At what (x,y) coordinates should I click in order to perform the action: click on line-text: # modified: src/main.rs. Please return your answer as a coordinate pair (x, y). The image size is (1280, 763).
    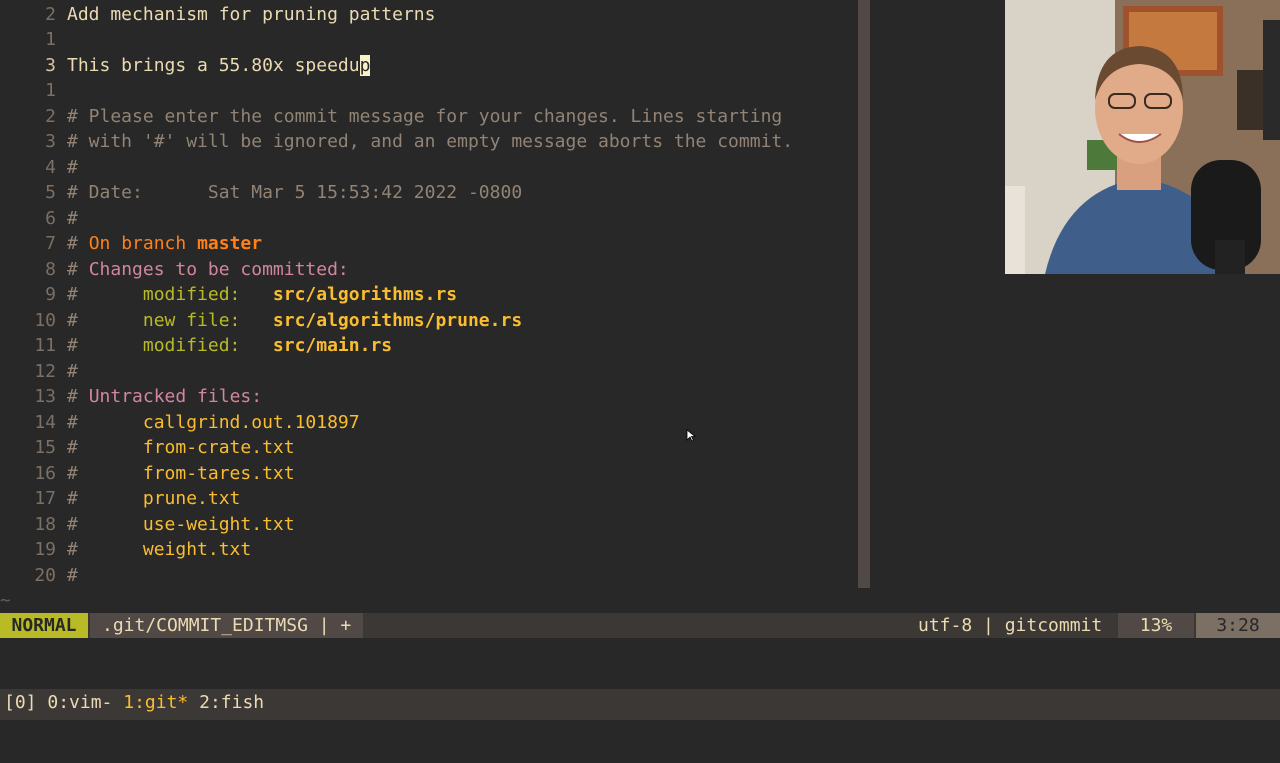
    Looking at the image, I should click on (229, 345).